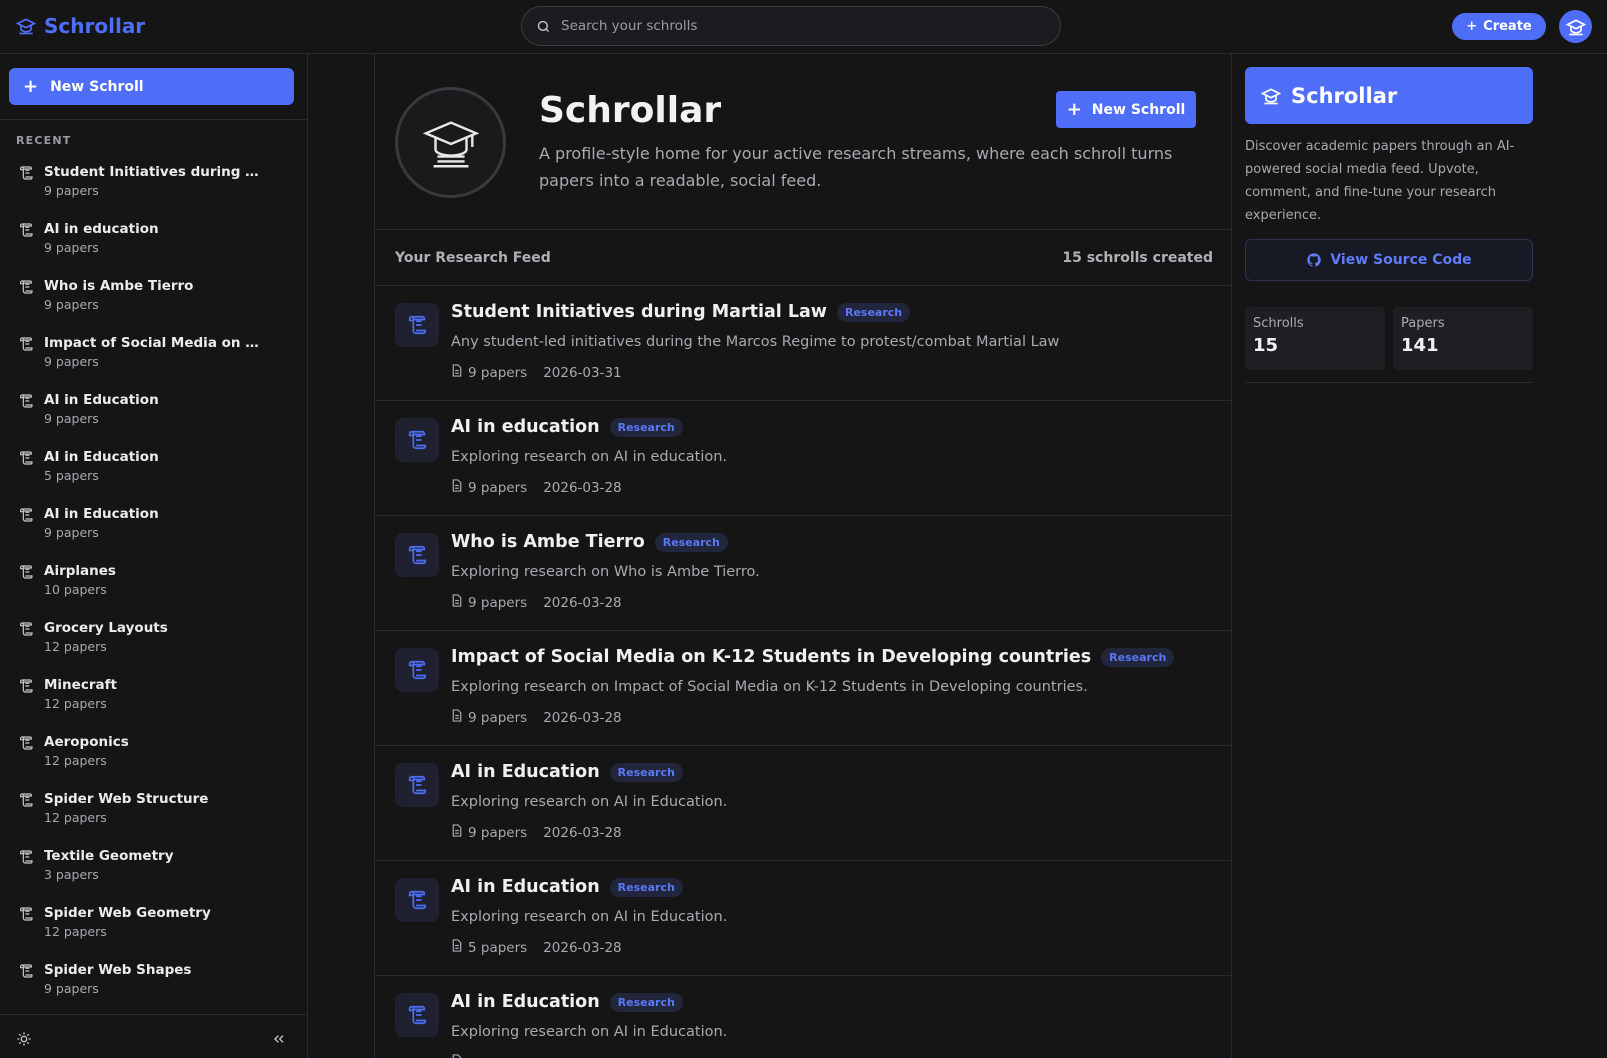  What do you see at coordinates (71, 475) in the screenshot?
I see `sidebar-item-count: 5 papers` at bounding box center [71, 475].